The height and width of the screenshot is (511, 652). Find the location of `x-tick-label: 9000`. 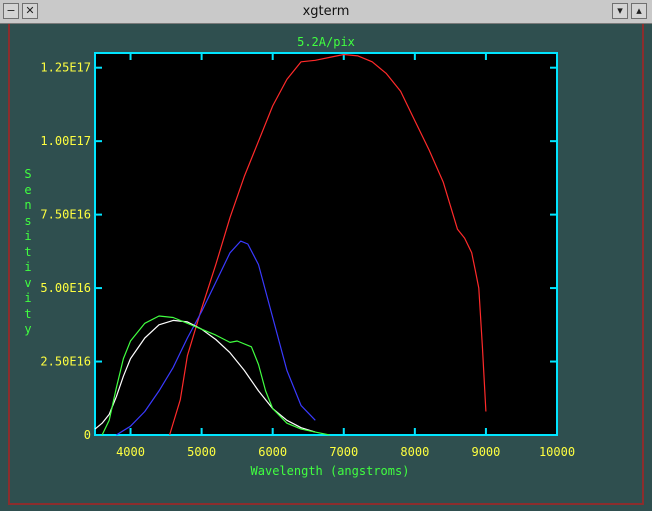

x-tick-label: 9000 is located at coordinates (485, 452).